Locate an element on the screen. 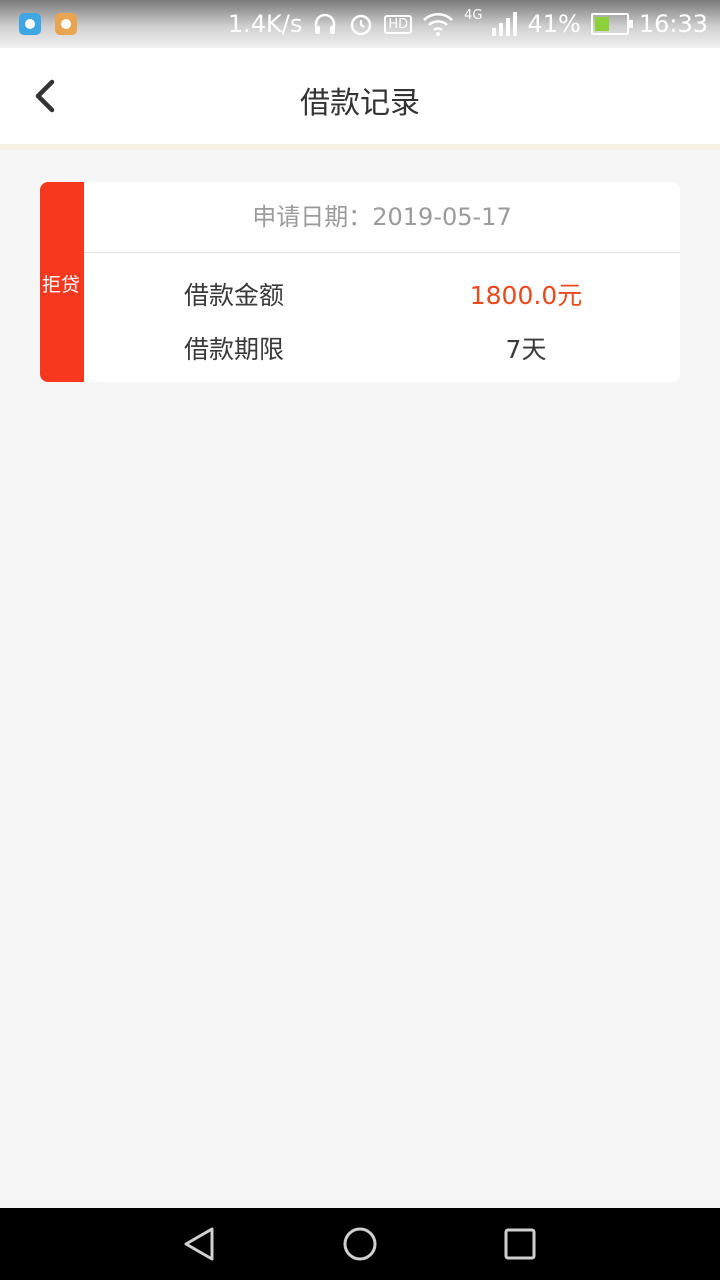 Image resolution: width=720 pixels, height=1280 pixels. status-icons: 1.4K/s HD 4G 41% 16:33 is located at coordinates (468, 24).